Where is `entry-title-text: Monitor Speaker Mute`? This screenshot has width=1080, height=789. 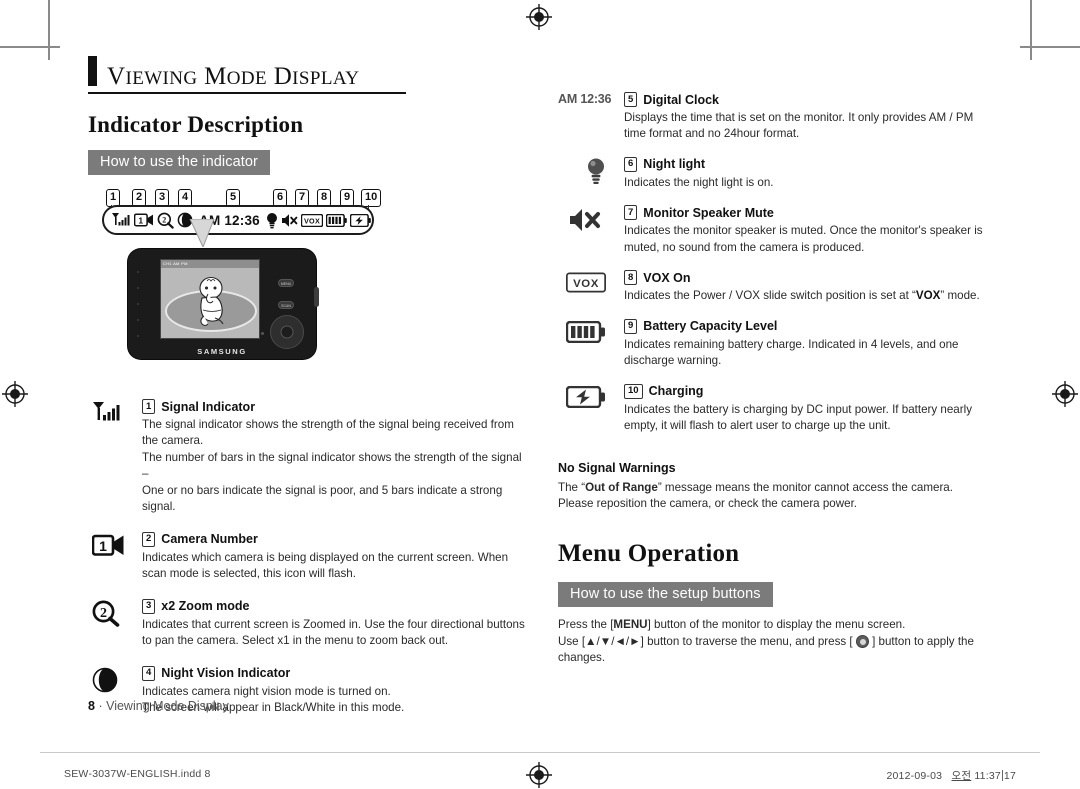
entry-title-text: Monitor Speaker Mute is located at coordinates (708, 212).